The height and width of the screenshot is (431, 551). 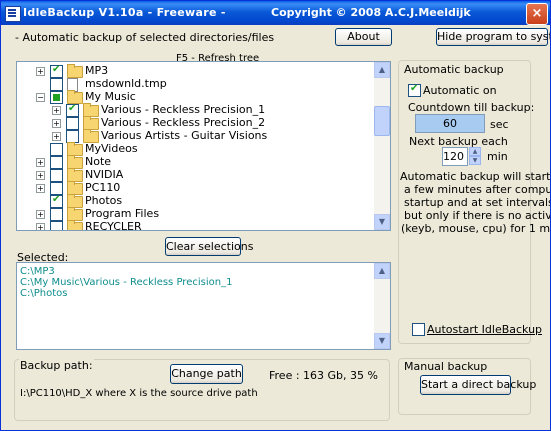 What do you see at coordinates (477, 202) in the screenshot?
I see `info-line-3: startup and at set intervals` at bounding box center [477, 202].